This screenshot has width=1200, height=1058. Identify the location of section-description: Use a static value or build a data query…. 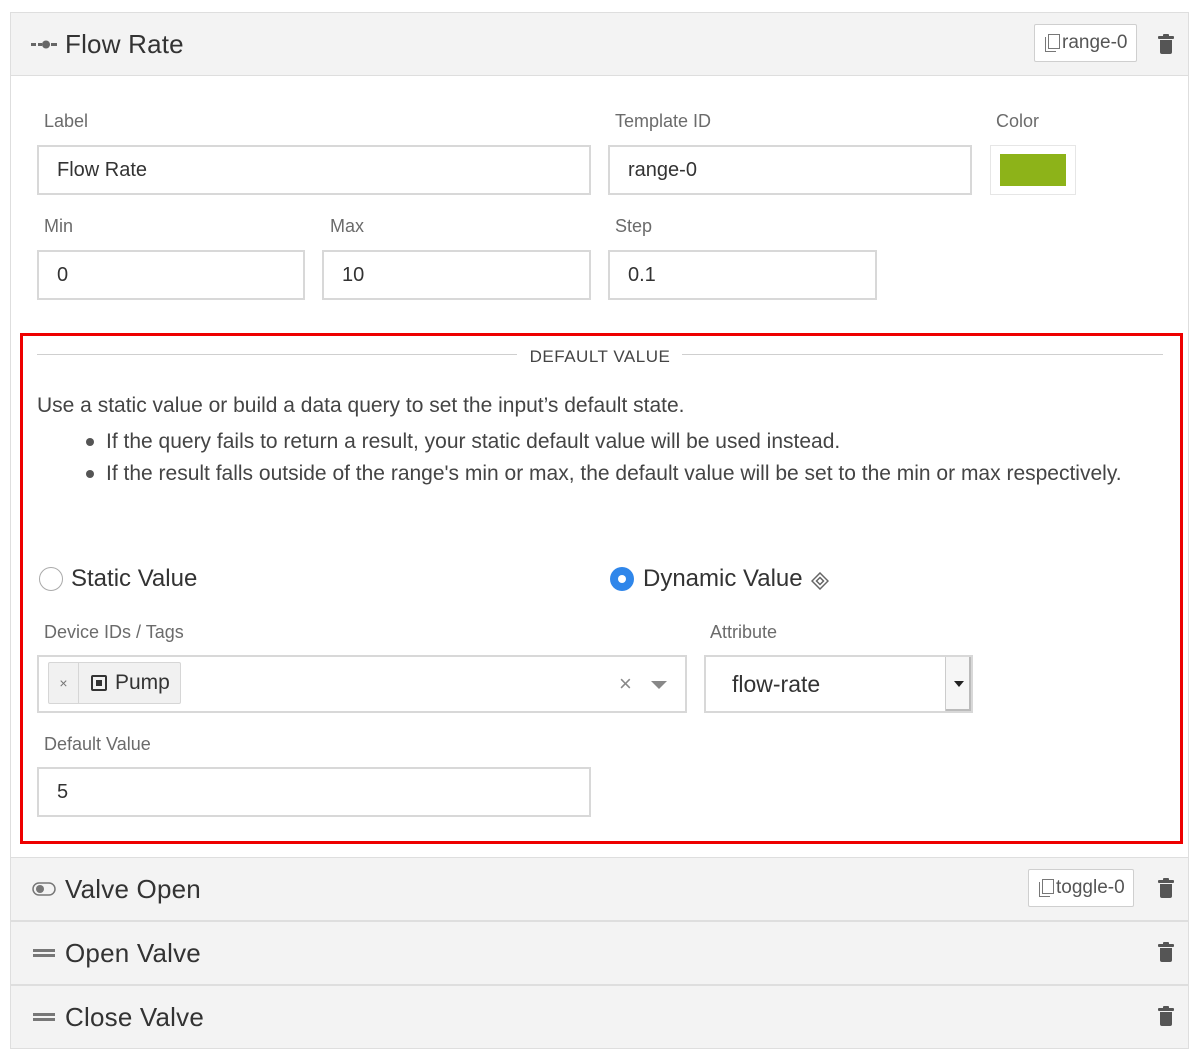
(361, 405).